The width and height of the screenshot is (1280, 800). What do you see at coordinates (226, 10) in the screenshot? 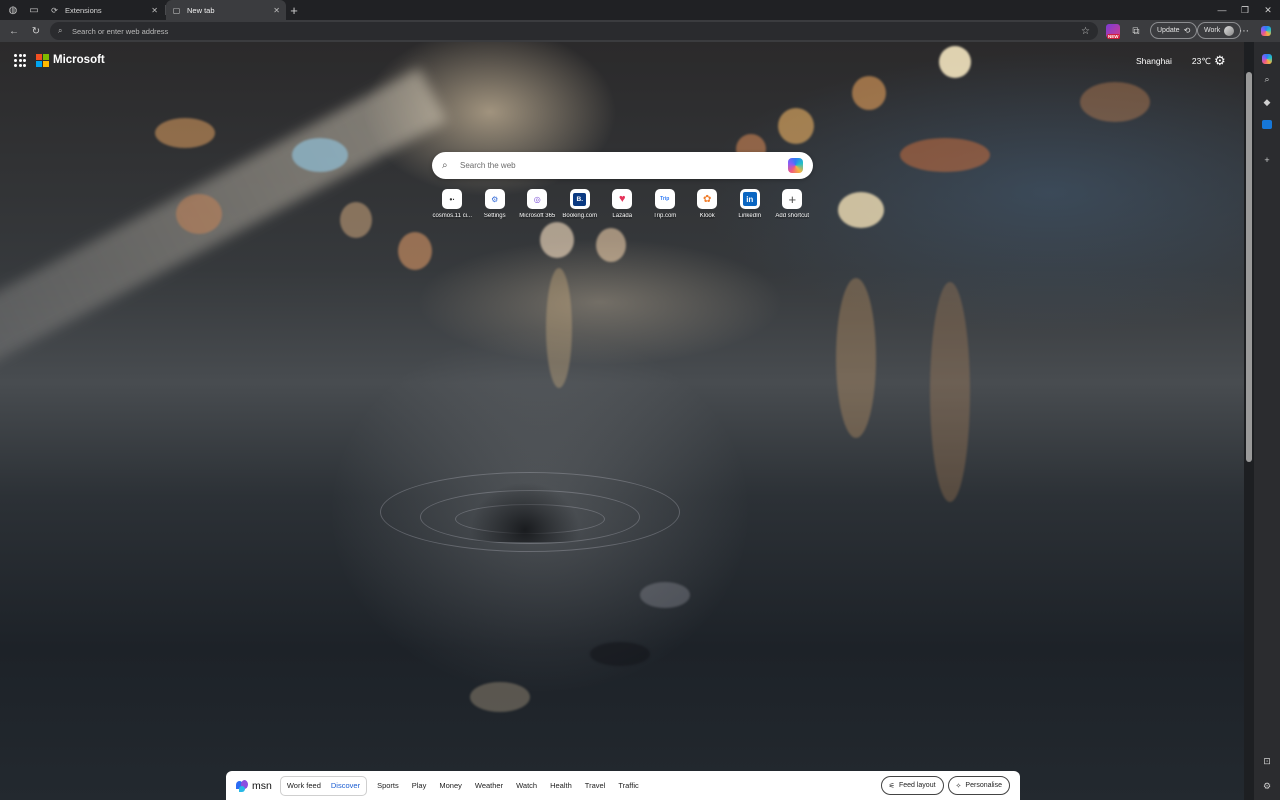
I see `tab-new-tab: ▢ New tab ✕` at bounding box center [226, 10].